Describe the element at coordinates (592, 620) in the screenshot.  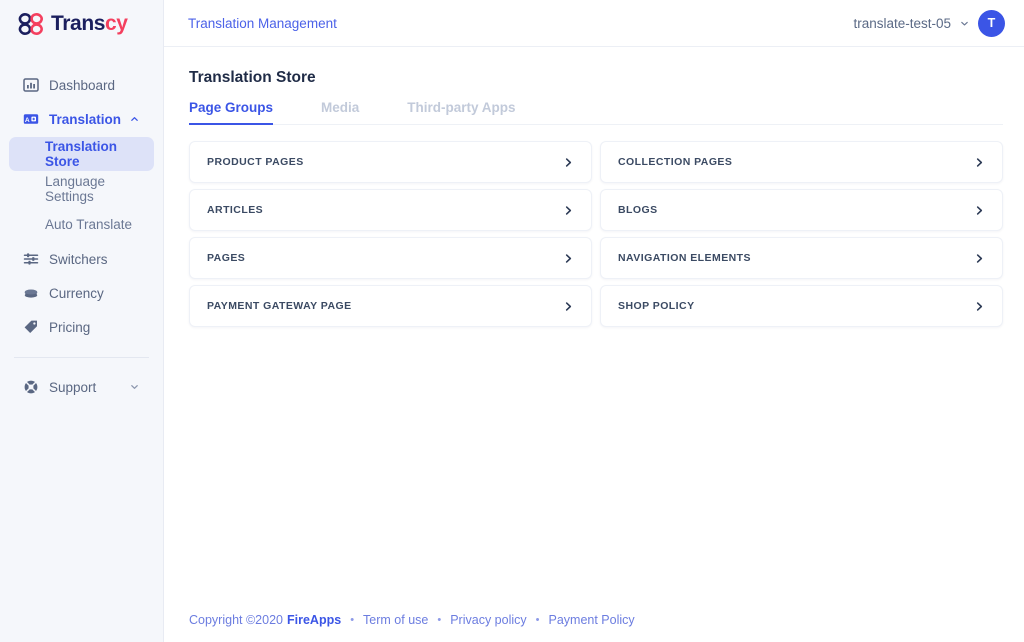
I see `footer-link-payment-policy: Payment Policy` at that location.